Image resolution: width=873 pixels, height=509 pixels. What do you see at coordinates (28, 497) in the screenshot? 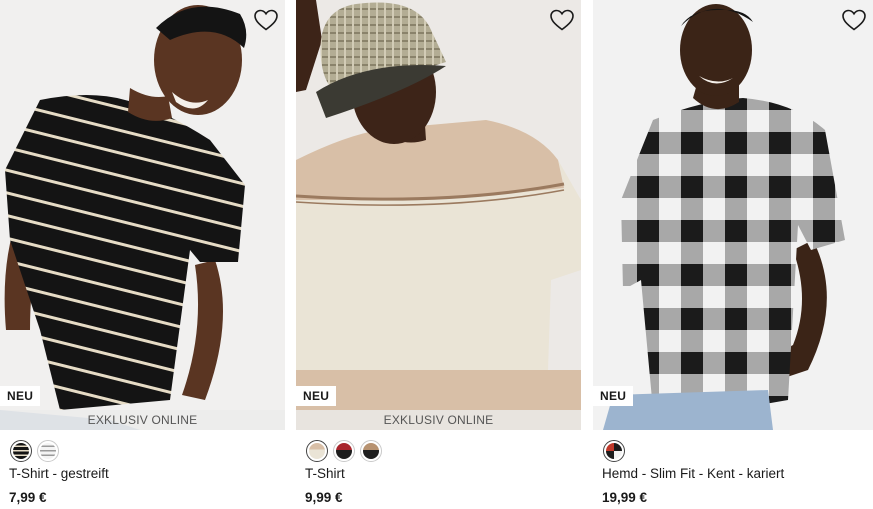
I see `product-price: 7,99 €` at bounding box center [28, 497].